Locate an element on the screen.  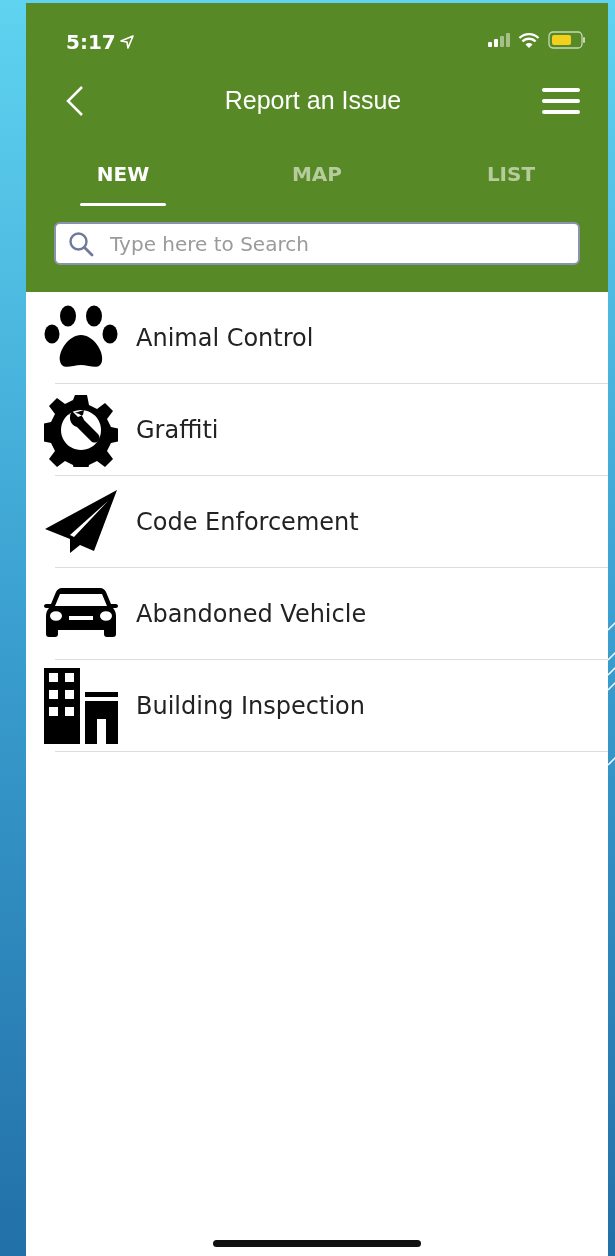
tab: NEW is located at coordinates (123, 172).